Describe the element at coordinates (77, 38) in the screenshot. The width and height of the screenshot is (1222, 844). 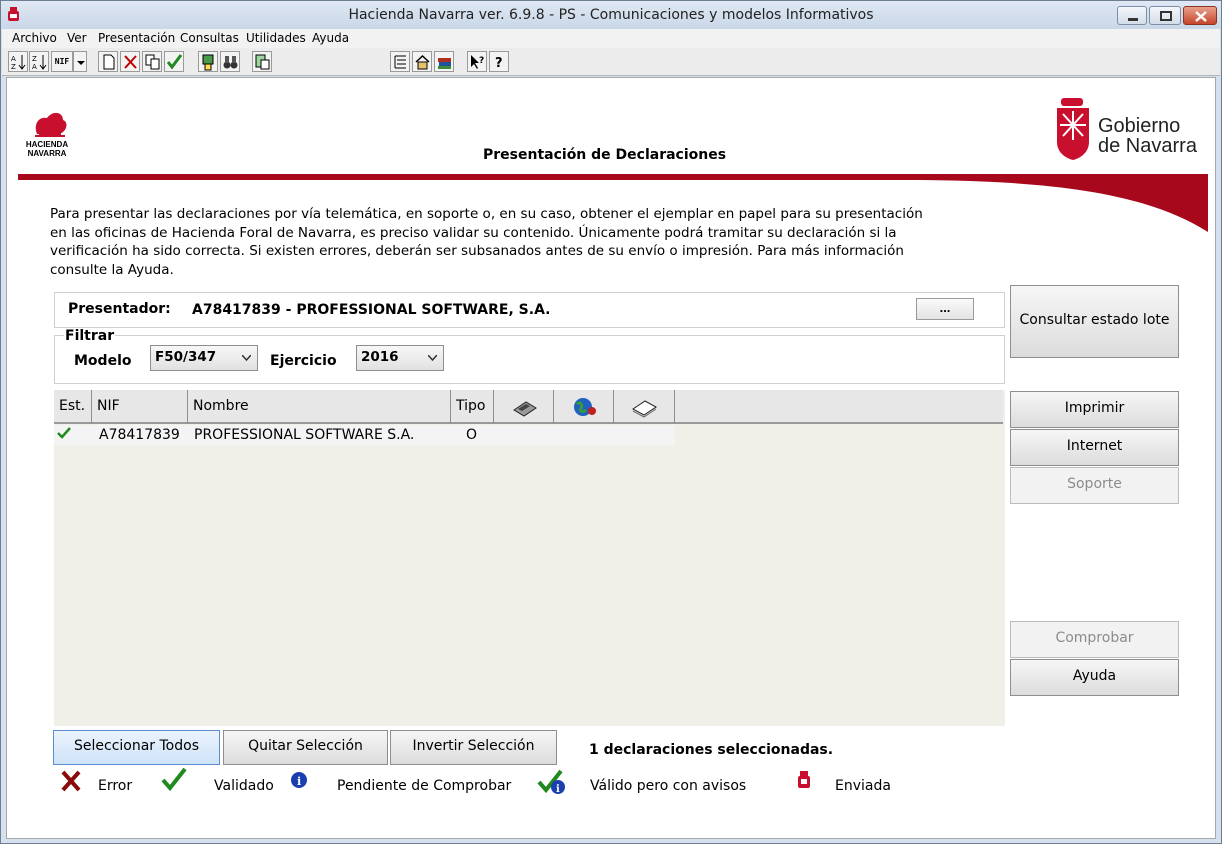
I see `menu-ver: Ver` at that location.